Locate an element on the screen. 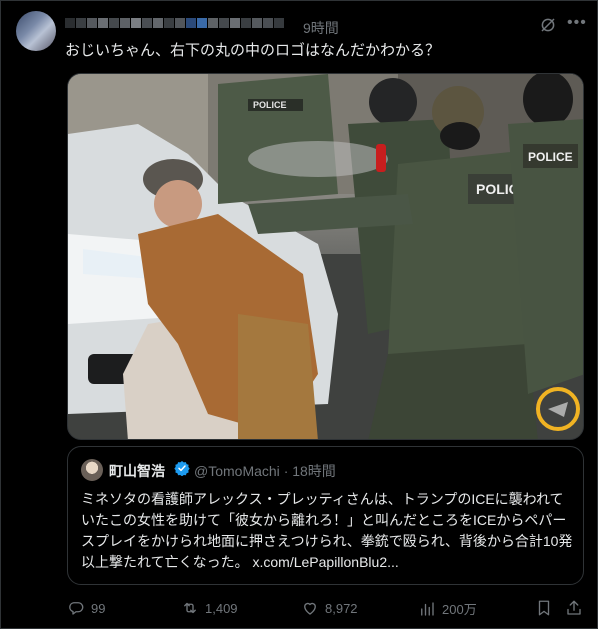 The width and height of the screenshot is (598, 629). reply-icon is located at coordinates (76, 608).